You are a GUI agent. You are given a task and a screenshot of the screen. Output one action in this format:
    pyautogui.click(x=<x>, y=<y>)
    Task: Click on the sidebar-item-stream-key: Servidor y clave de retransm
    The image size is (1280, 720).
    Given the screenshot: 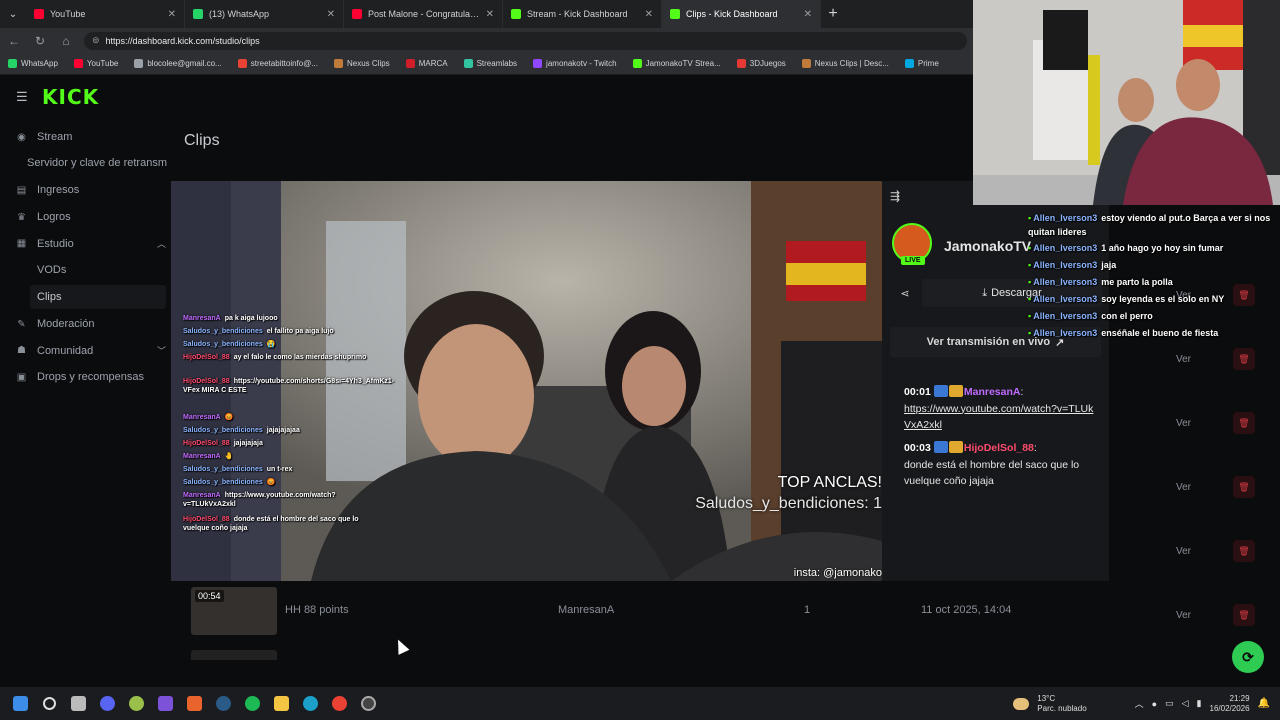 What is the action you would take?
    pyautogui.click(x=97, y=163)
    